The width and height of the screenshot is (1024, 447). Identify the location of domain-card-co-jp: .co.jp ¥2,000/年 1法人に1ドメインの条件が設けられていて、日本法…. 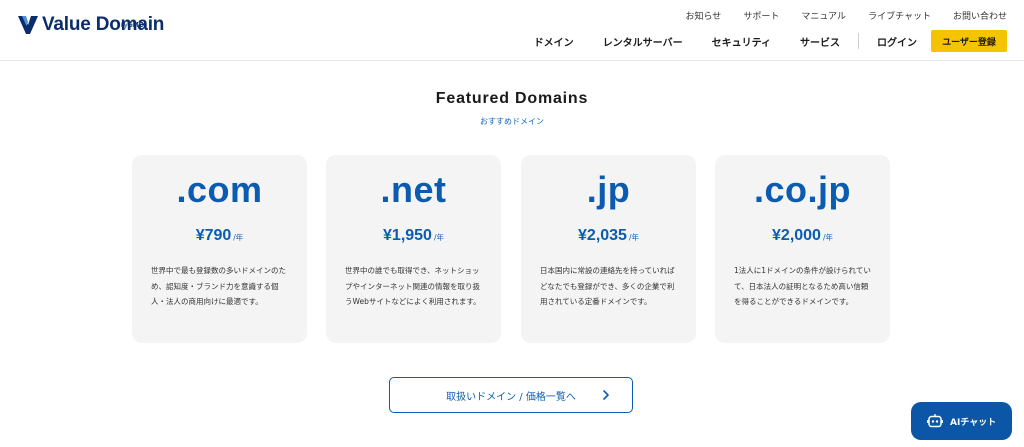
(802, 249).